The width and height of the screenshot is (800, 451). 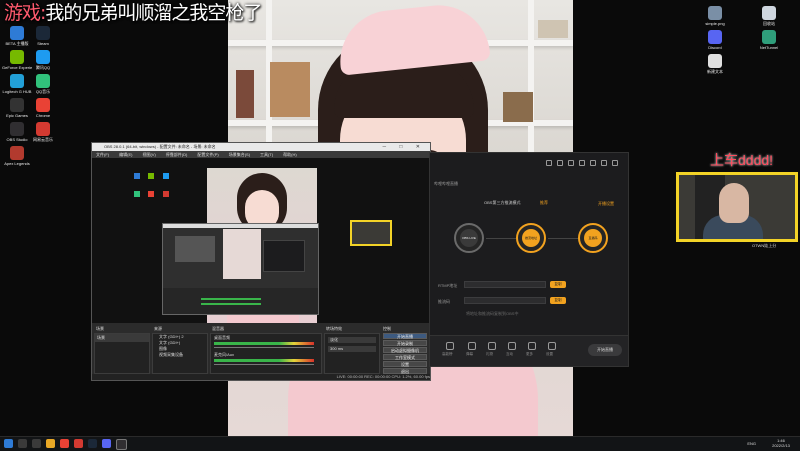 What do you see at coordinates (531, 238) in the screenshot?
I see `mode-option-selected: 推流地址` at bounding box center [531, 238].